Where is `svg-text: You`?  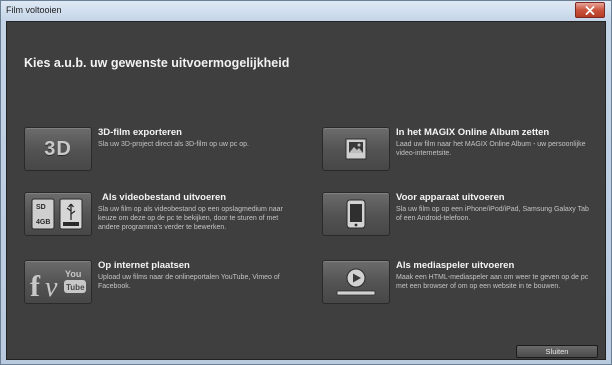 svg-text: You is located at coordinates (73, 274).